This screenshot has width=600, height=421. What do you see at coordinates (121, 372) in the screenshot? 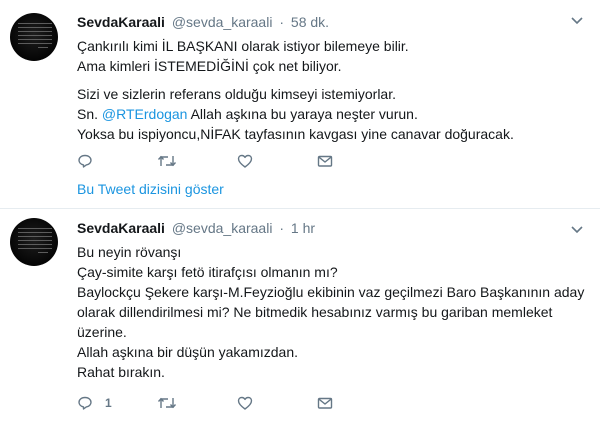
I see `tweet-line: Rahat bırakın.` at bounding box center [121, 372].